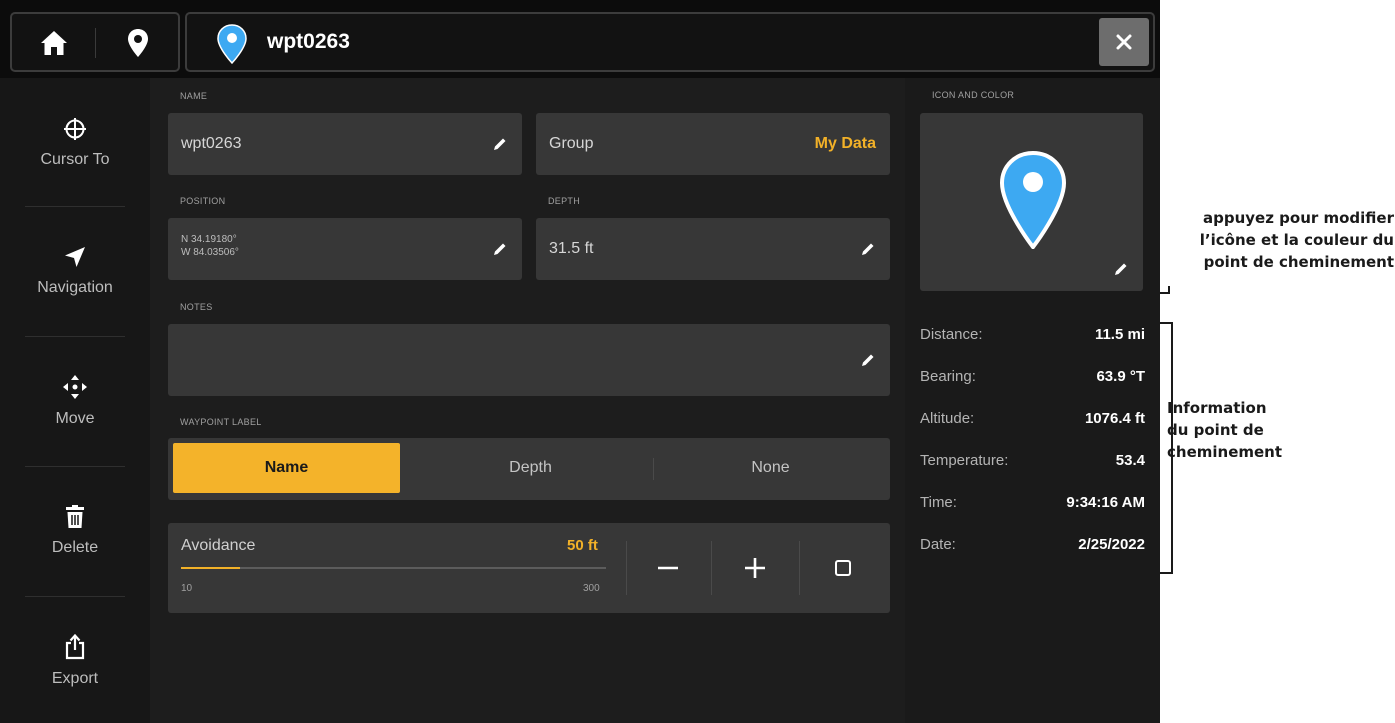 The width and height of the screenshot is (1395, 723). I want to click on waypoint-label-option-name: Name, so click(286, 468).